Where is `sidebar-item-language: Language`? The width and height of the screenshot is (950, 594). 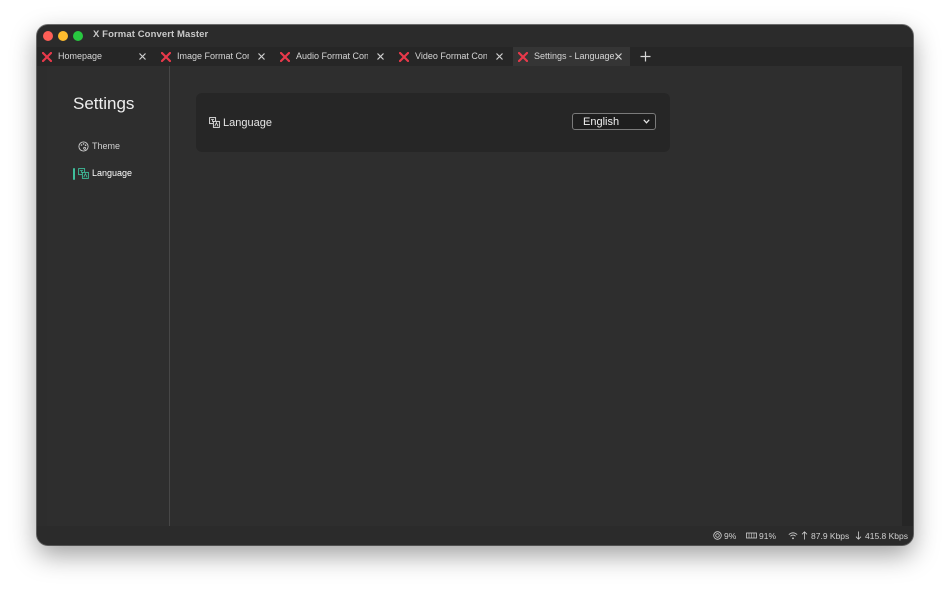 sidebar-item-language: Language is located at coordinates (118, 174).